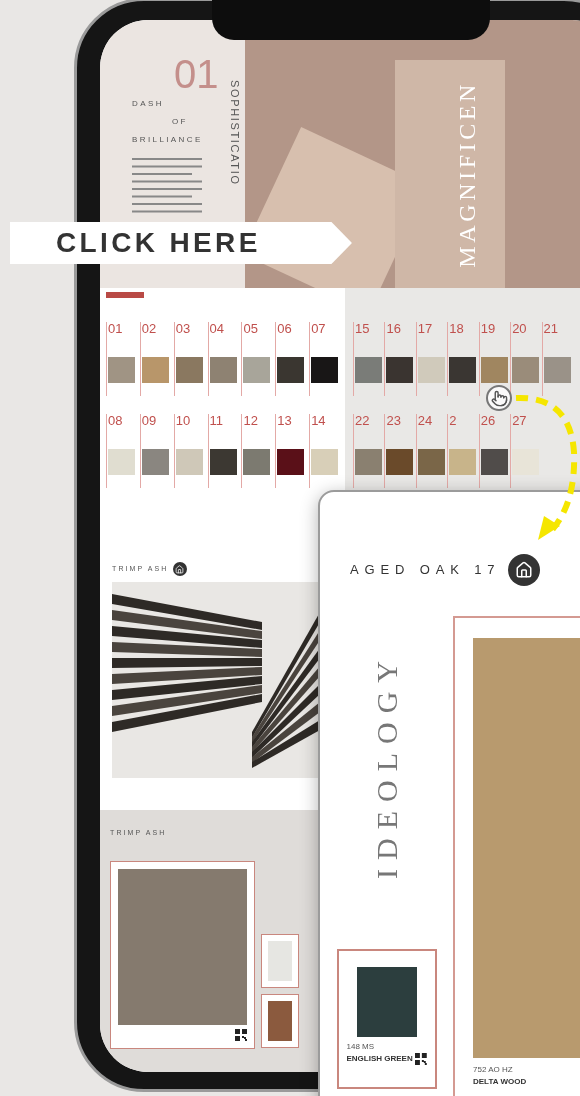 This screenshot has width=580, height=1096. Describe the element at coordinates (520, 328) in the screenshot. I see `swatch-number: 20` at that location.